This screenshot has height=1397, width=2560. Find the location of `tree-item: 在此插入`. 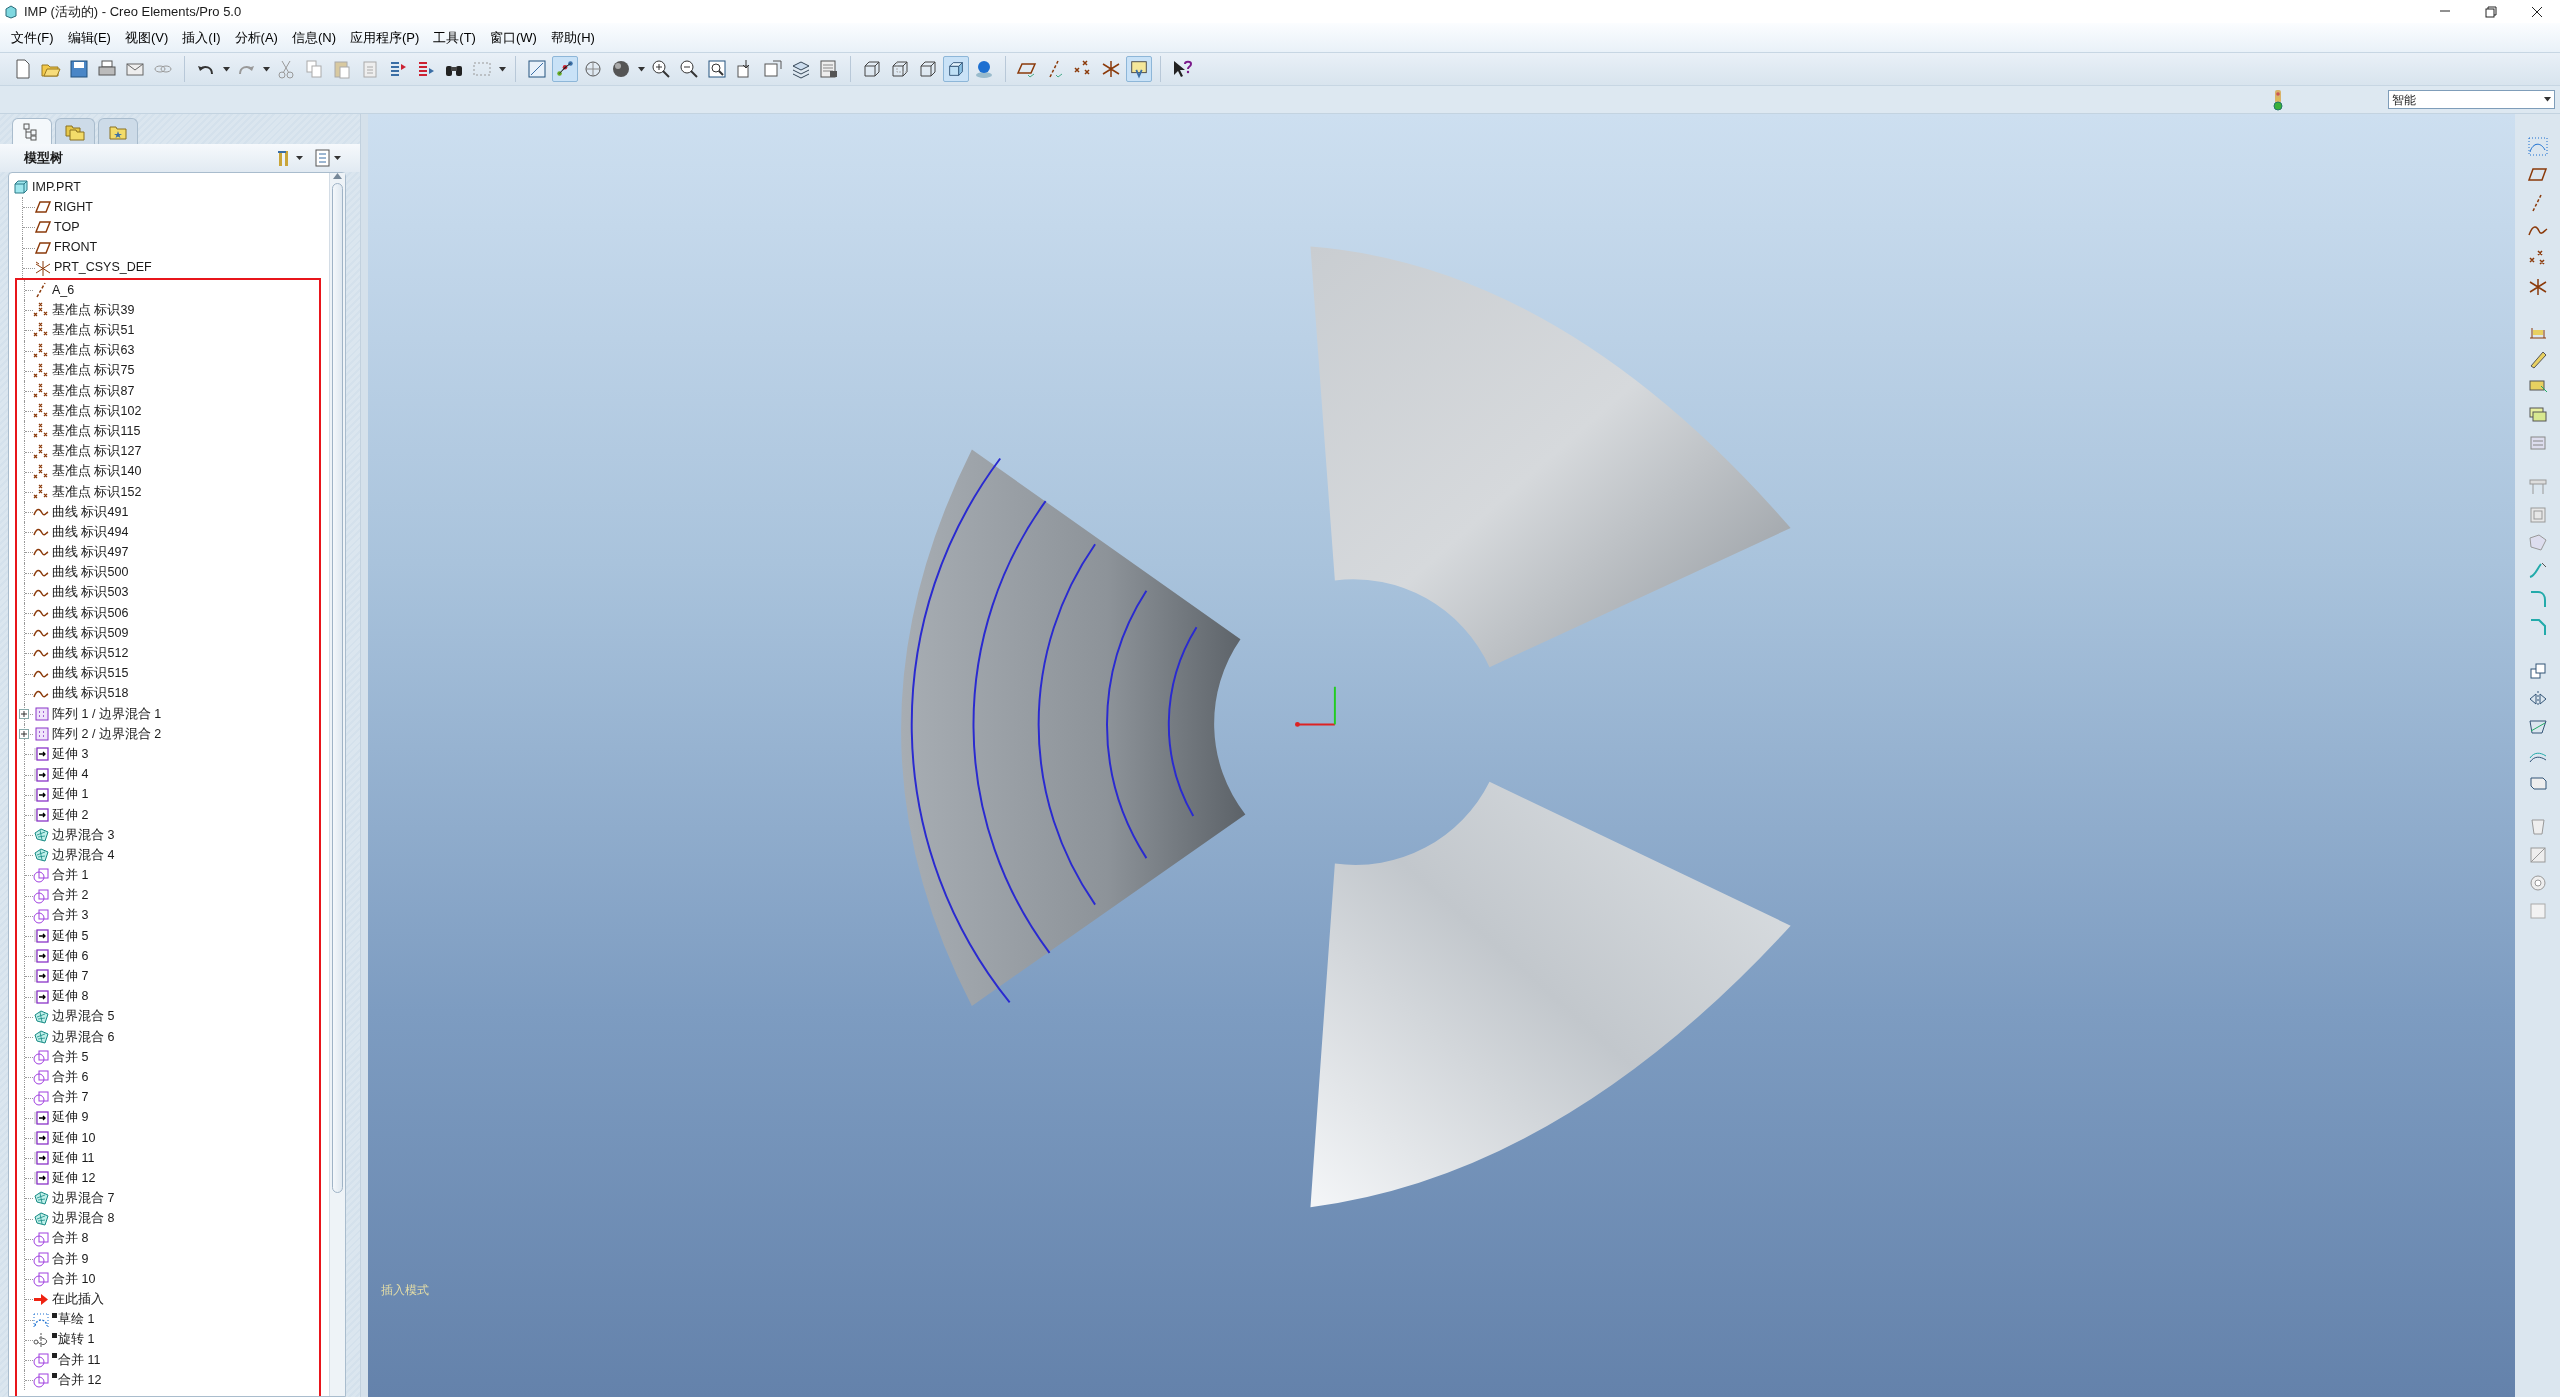

tree-item: 在此插入 is located at coordinates (78, 1299).